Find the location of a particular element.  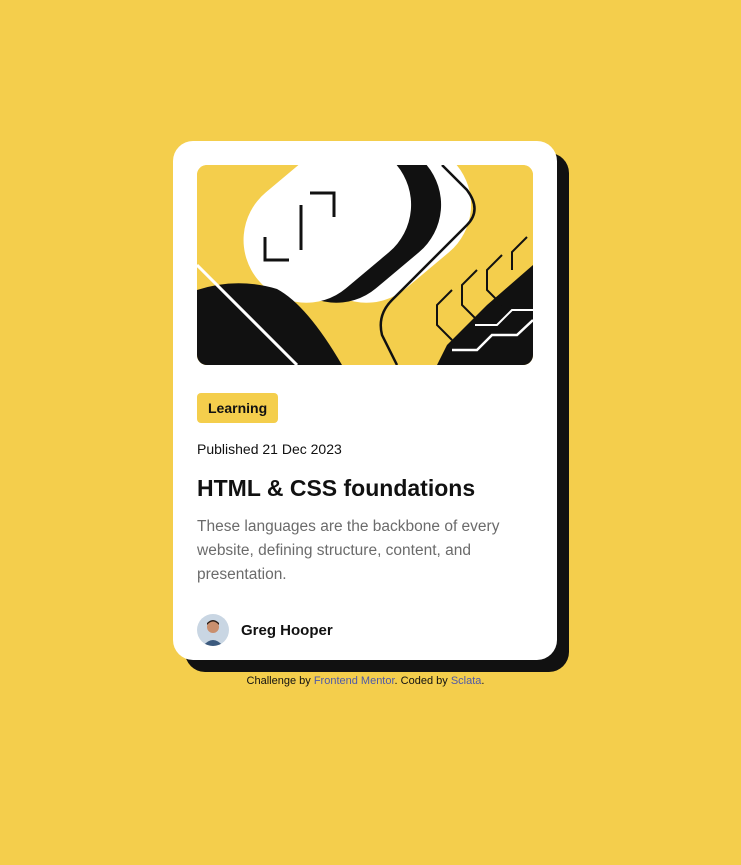

author-name: Greg Hooper is located at coordinates (287, 630).